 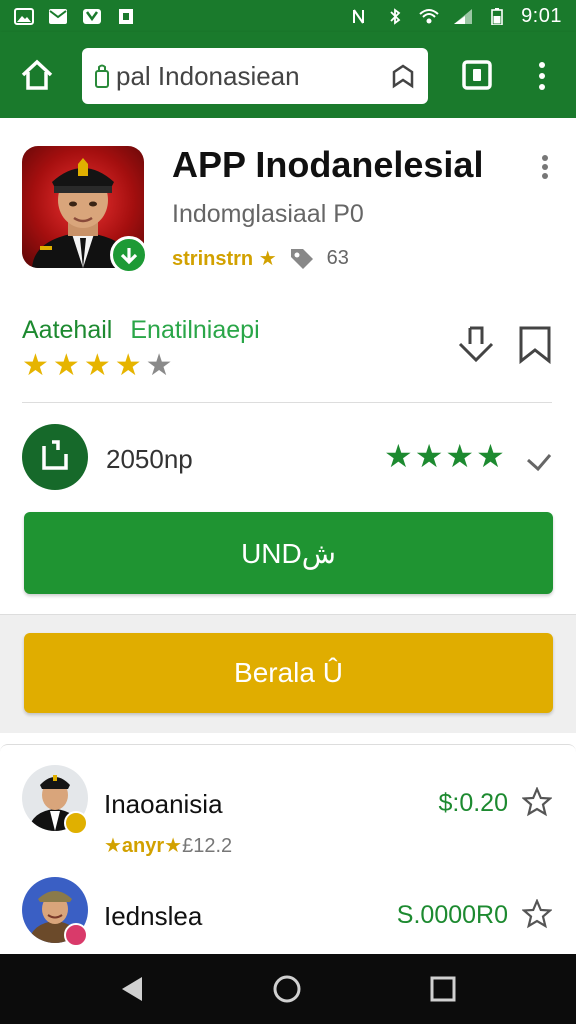 What do you see at coordinates (149, 459) in the screenshot?
I see `installs-count: 2050np` at bounding box center [149, 459].